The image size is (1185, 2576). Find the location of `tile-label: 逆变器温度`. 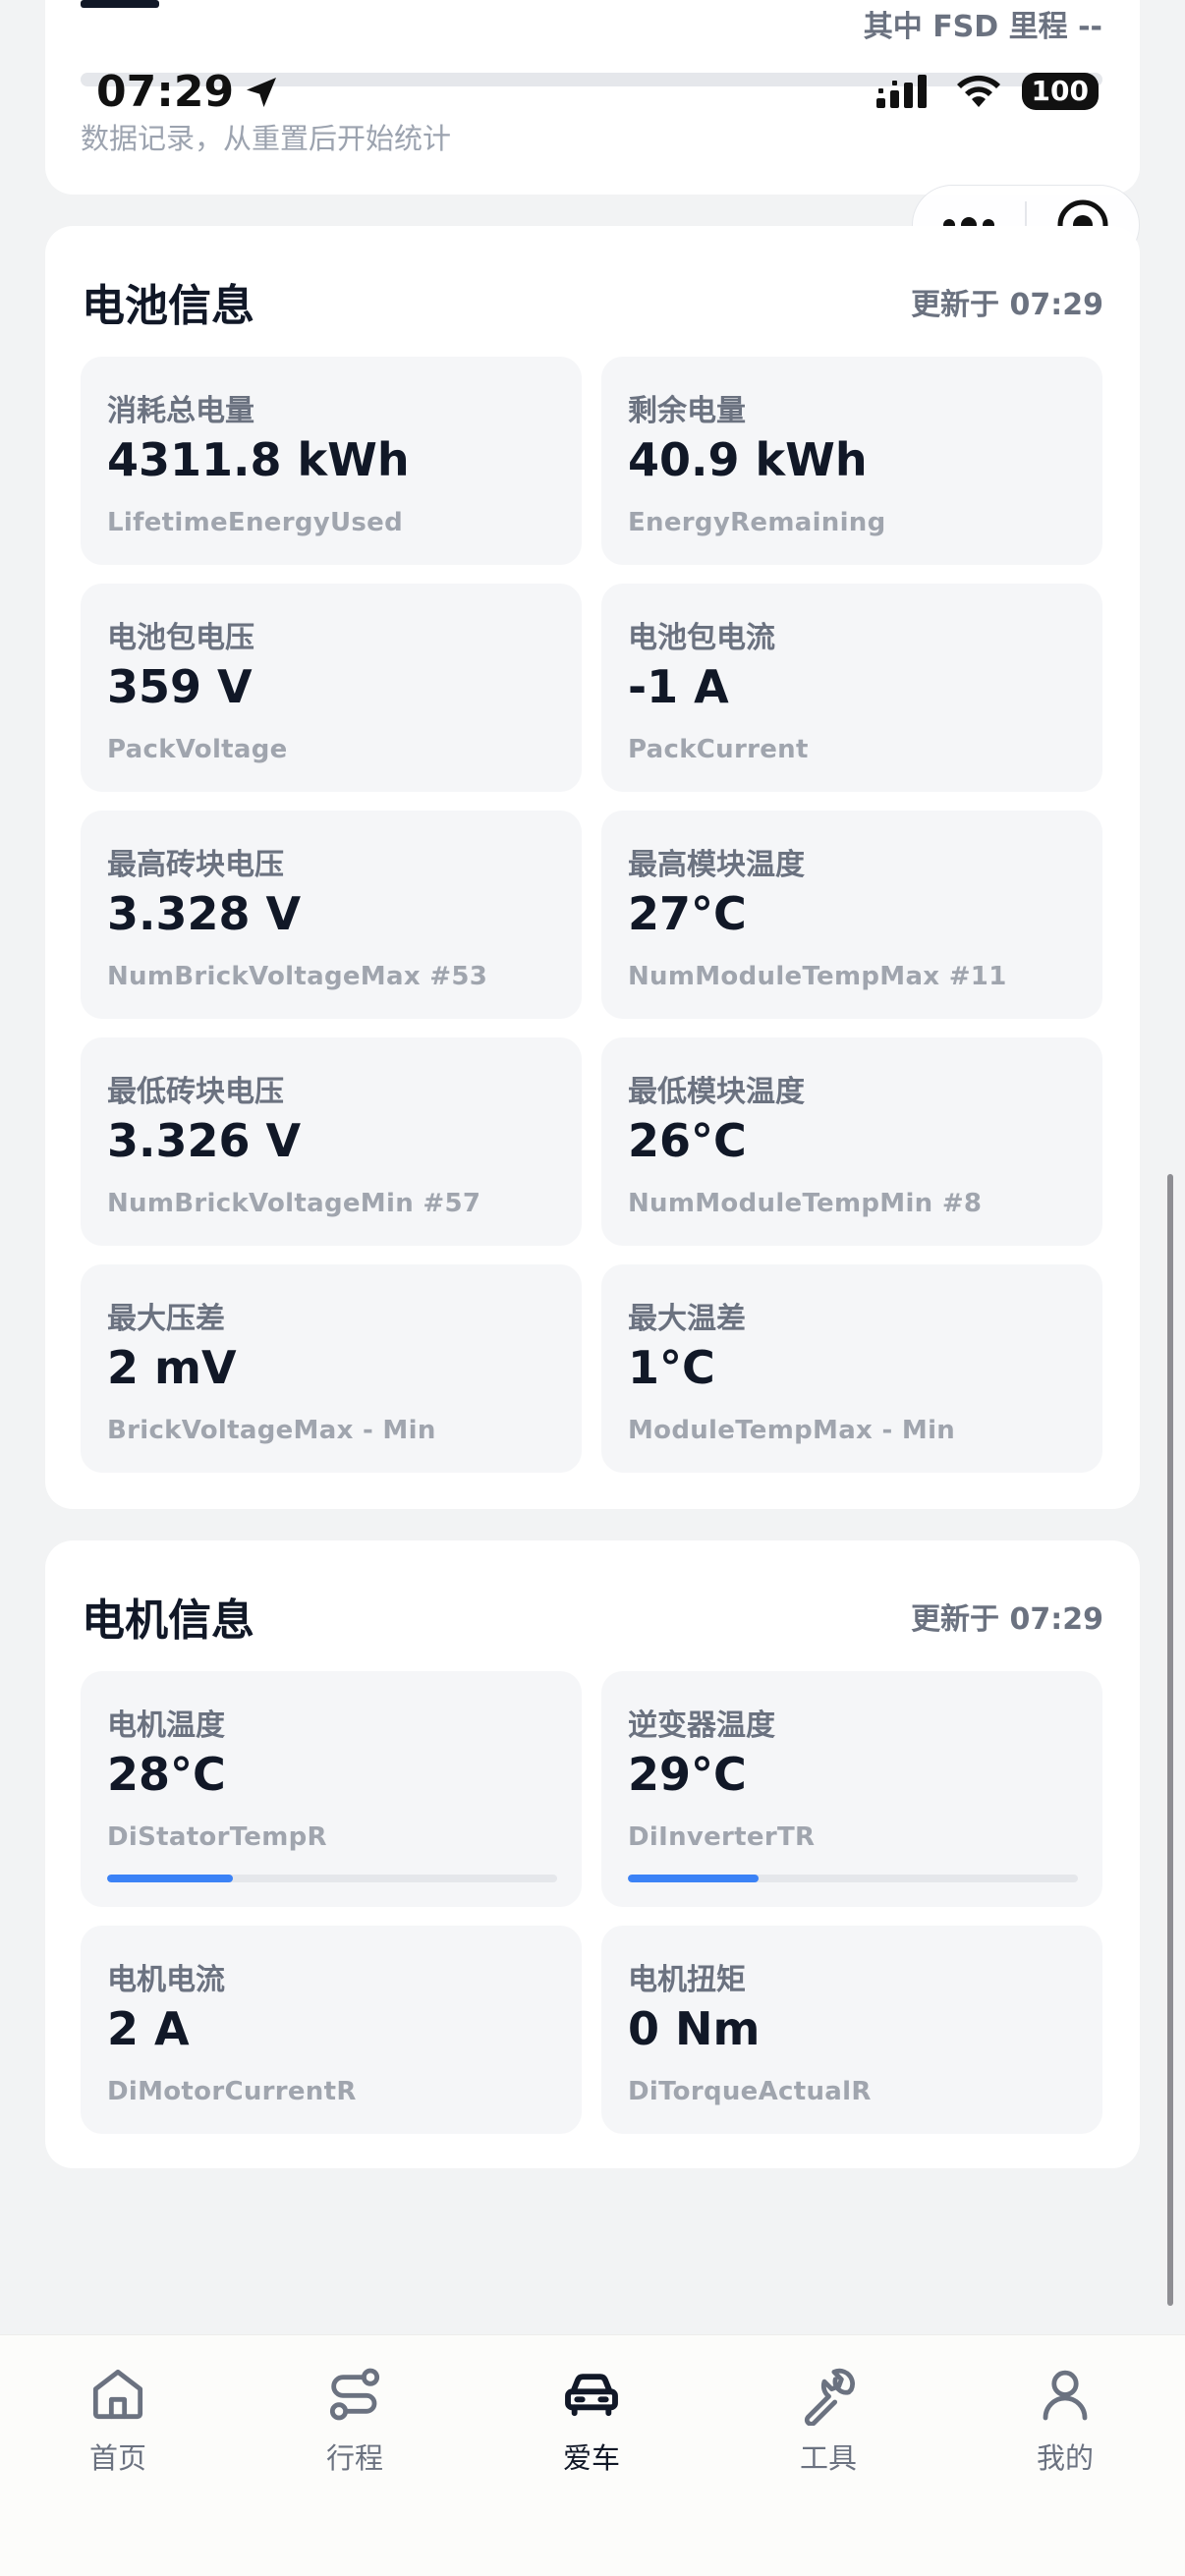

tile-label: 逆变器温度 is located at coordinates (701, 1725).